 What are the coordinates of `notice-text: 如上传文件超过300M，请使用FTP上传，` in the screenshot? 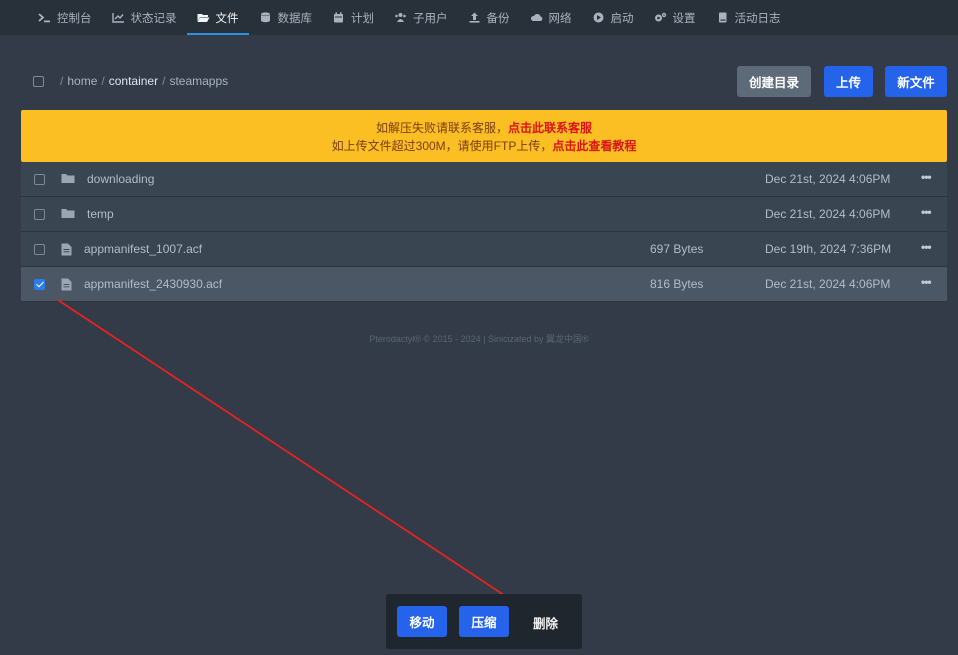 It's located at (442, 146).